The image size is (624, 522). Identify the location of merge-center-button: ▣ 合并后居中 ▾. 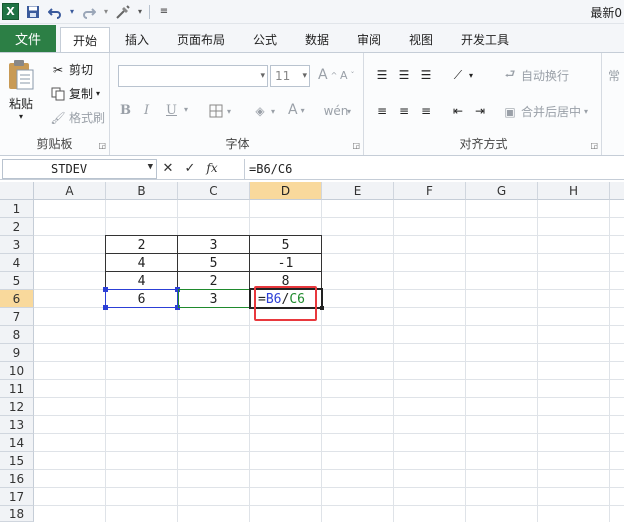
(545, 111).